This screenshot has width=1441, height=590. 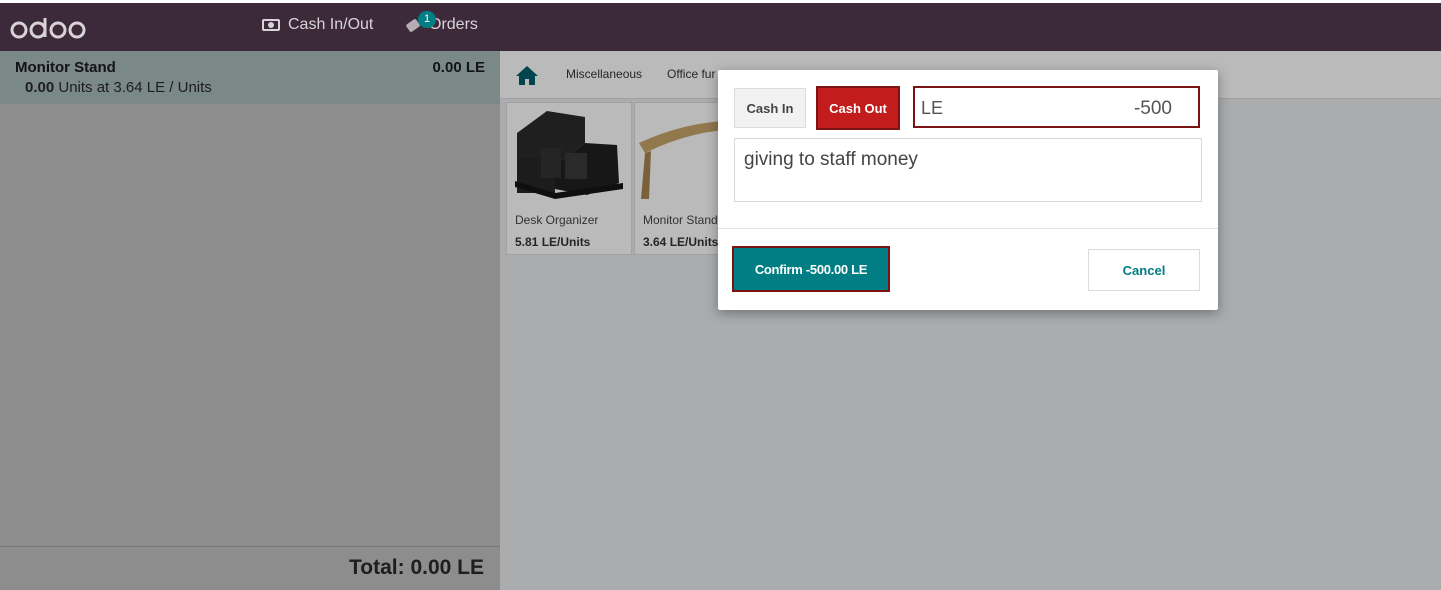 I want to click on orders-count-badge: 1, so click(x=427, y=19).